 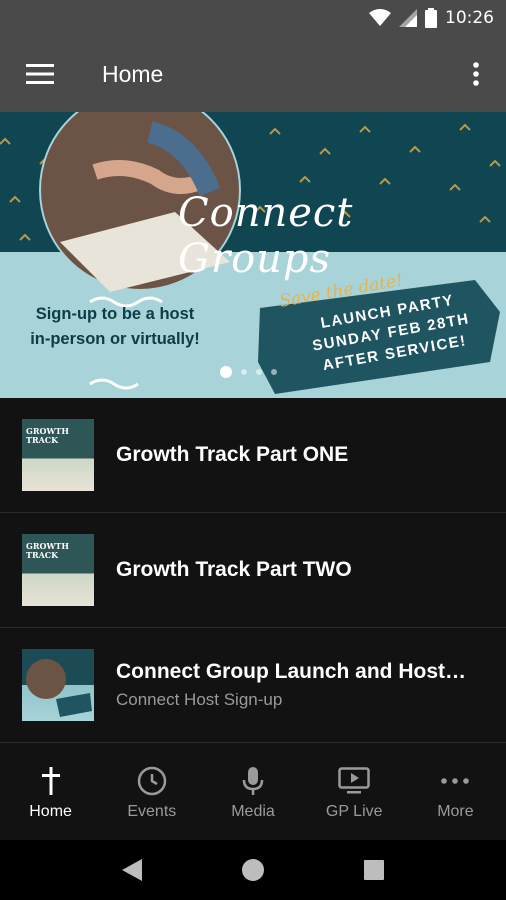 What do you see at coordinates (455, 811) in the screenshot?
I see `tab-label: More` at bounding box center [455, 811].